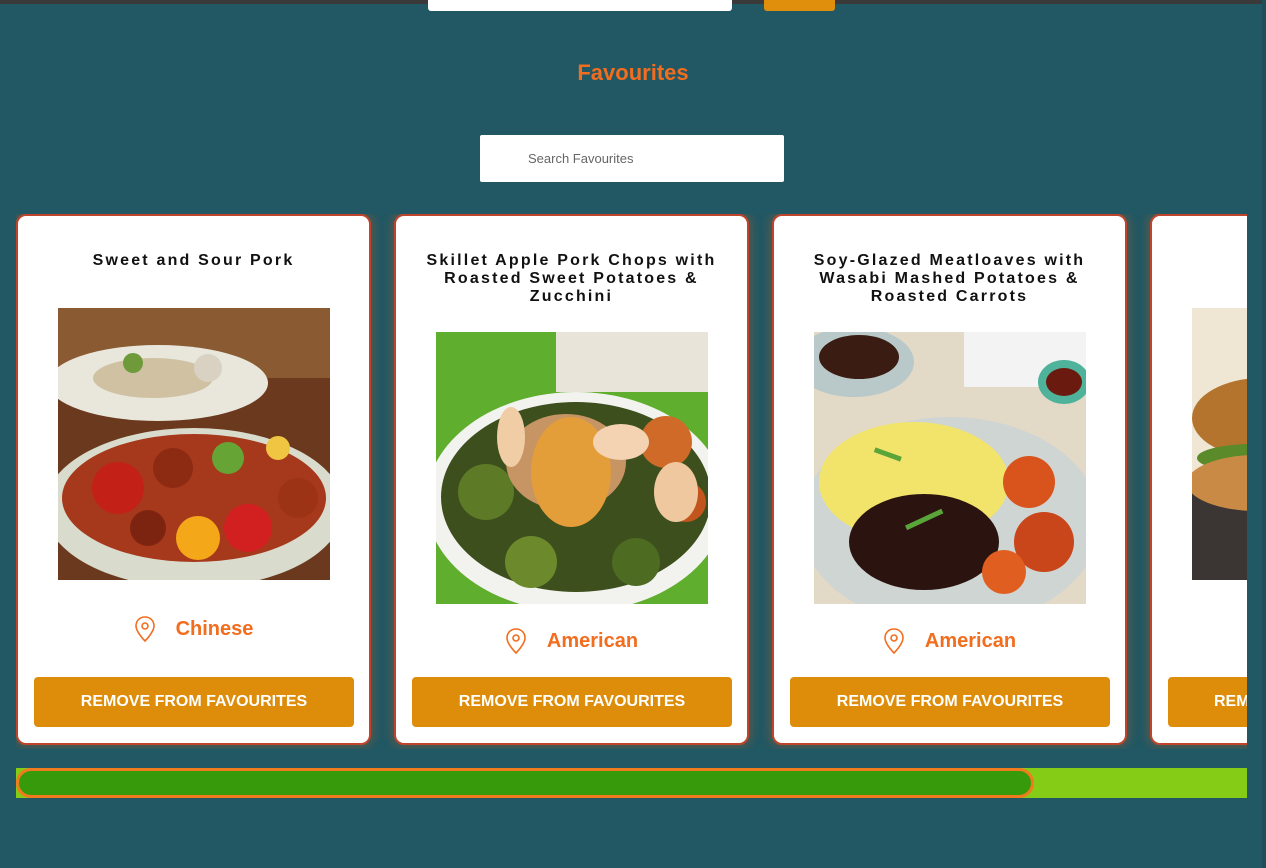 Image resolution: width=1266 pixels, height=868 pixels. I want to click on horizontal-scrollbar-track, so click(631, 783).